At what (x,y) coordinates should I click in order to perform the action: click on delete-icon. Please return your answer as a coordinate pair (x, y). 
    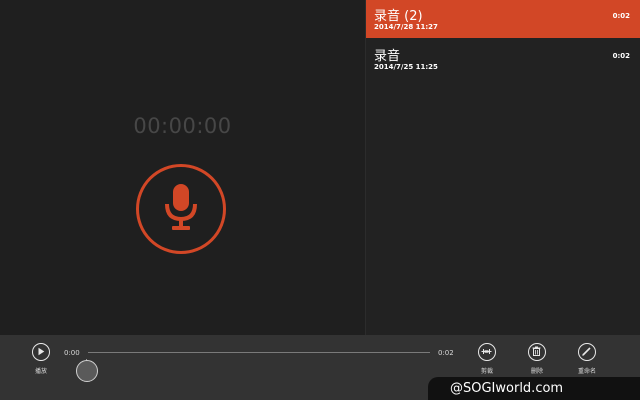
    Looking at the image, I should click on (536, 351).